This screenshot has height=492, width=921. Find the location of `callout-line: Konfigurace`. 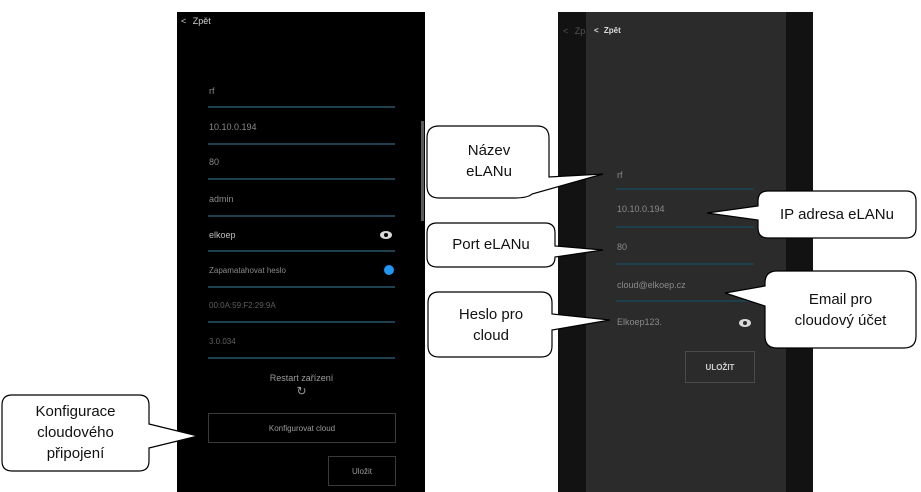

callout-line: Konfigurace is located at coordinates (75, 411).